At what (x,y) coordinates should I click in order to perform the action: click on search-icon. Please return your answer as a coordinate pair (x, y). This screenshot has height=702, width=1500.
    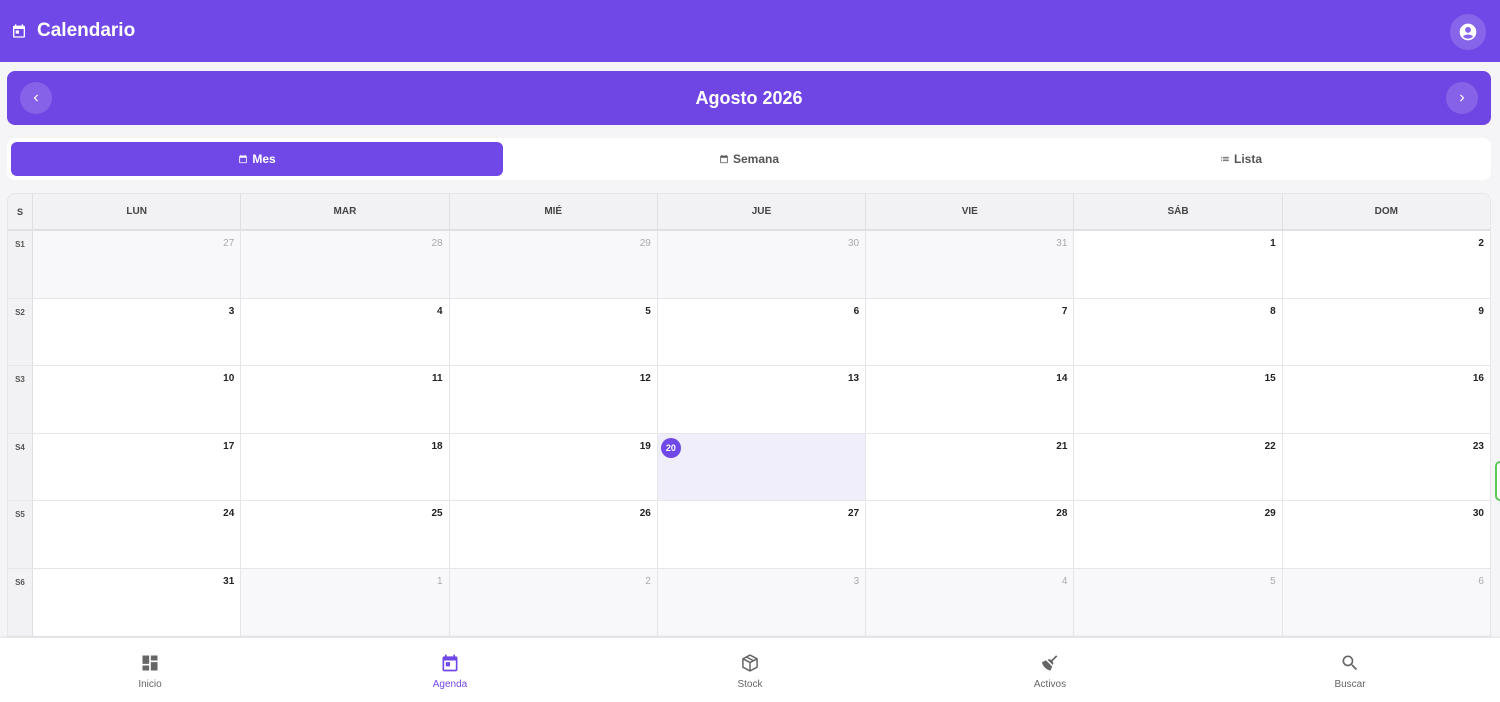
    Looking at the image, I should click on (1350, 662).